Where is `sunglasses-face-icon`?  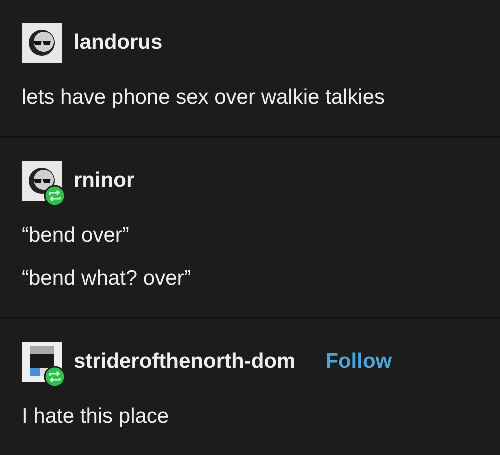 sunglasses-face-icon is located at coordinates (42, 43).